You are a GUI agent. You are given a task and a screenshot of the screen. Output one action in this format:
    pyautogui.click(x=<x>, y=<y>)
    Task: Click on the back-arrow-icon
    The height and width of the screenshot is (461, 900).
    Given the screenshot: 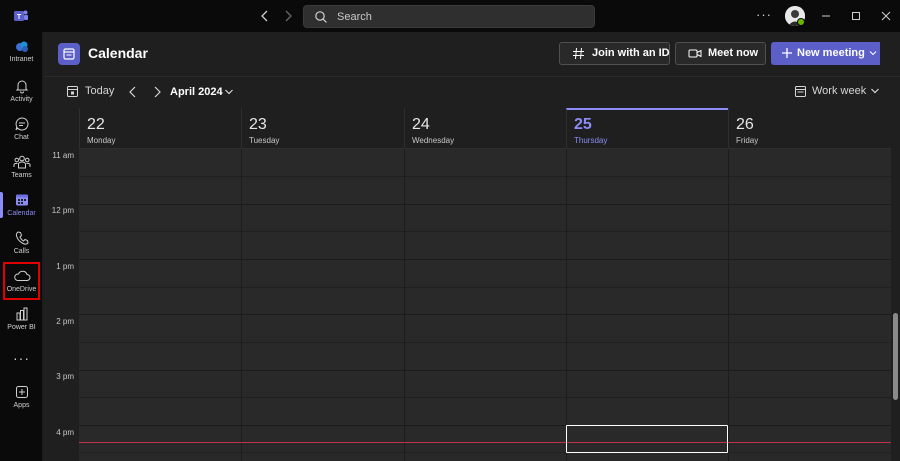 What is the action you would take?
    pyautogui.click(x=265, y=16)
    